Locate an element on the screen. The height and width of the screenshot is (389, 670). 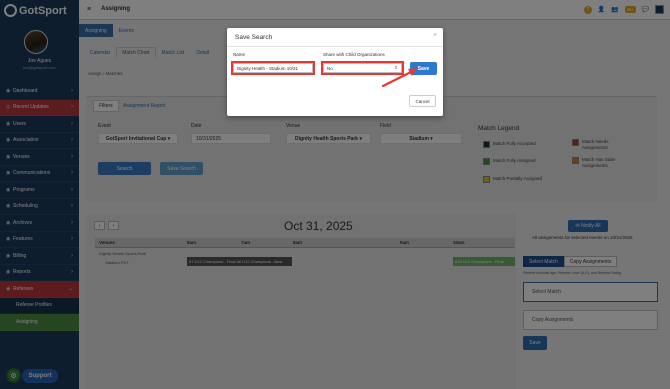
annotation-arrow-icon is located at coordinates (399, 78).